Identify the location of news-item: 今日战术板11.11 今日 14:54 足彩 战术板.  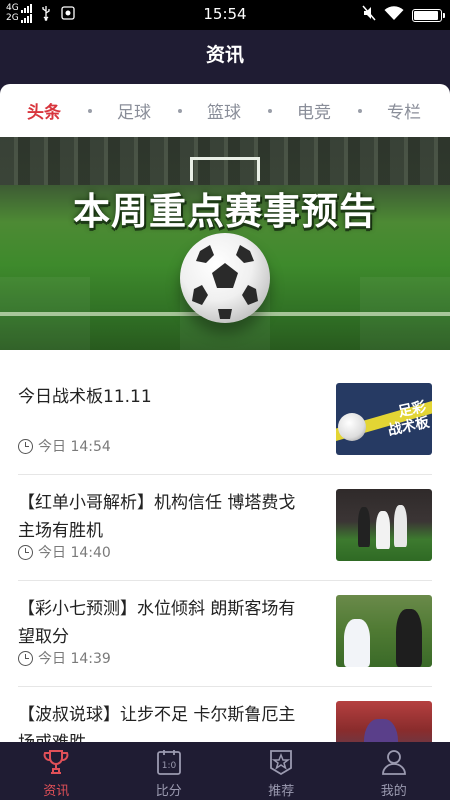
(225, 422).